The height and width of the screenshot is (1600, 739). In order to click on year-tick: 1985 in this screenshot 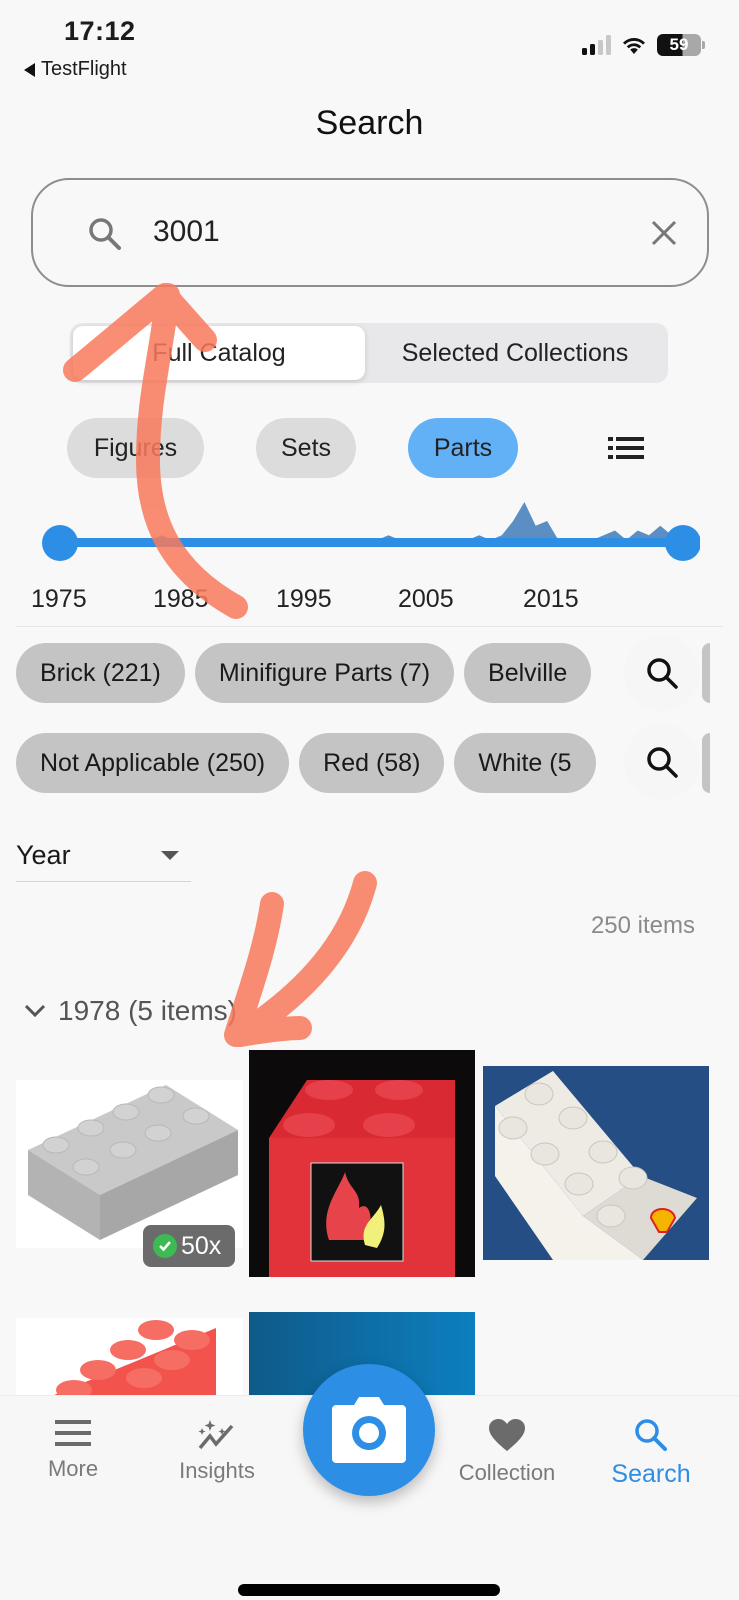, I will do `click(181, 599)`.